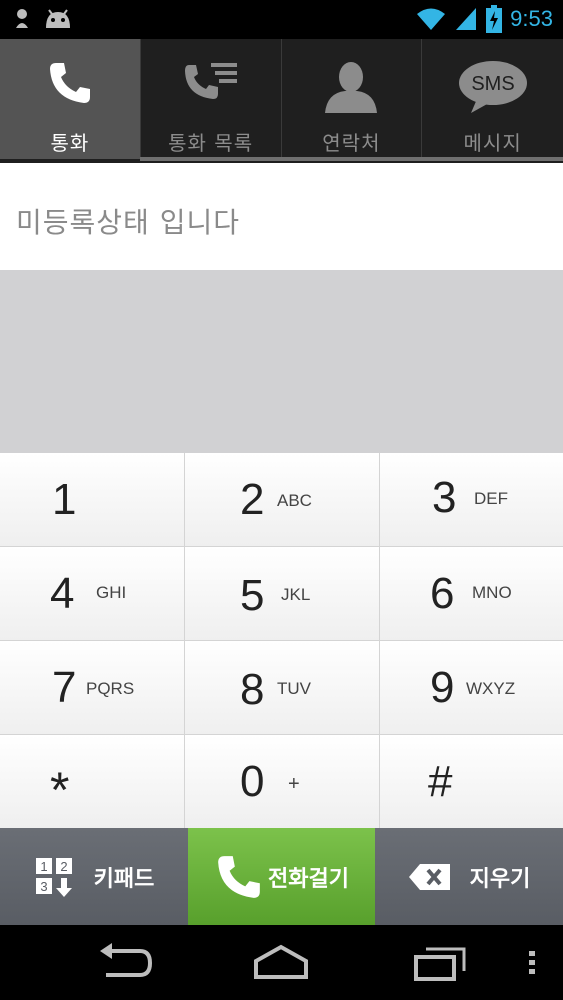 Image resolution: width=563 pixels, height=1000 pixels. What do you see at coordinates (532, 962) in the screenshot?
I see `menu-dots-icon` at bounding box center [532, 962].